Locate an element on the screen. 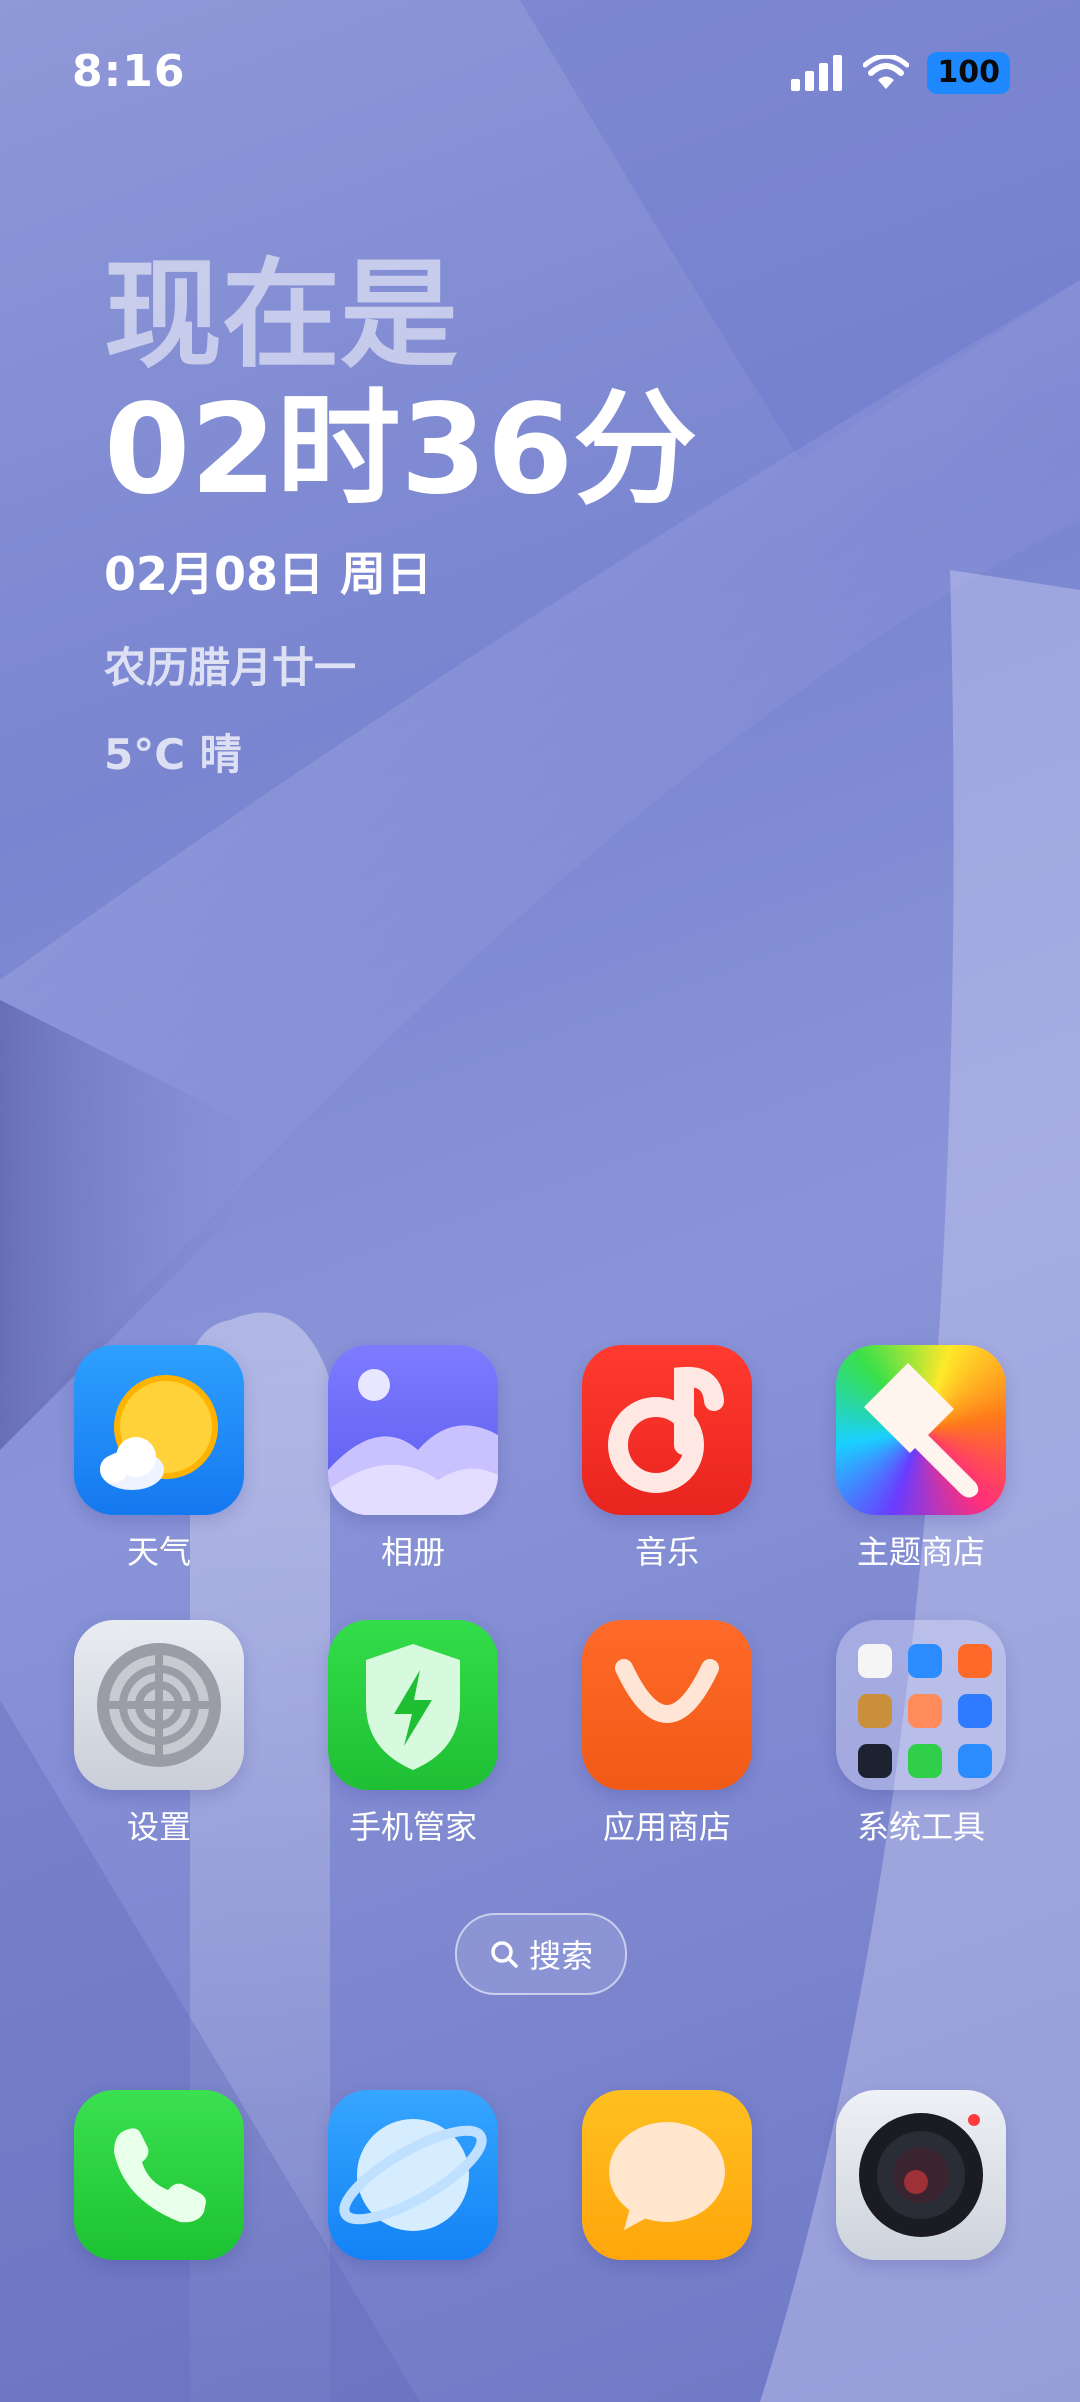 This screenshot has width=1080, height=2402. music-icon is located at coordinates (667, 1430).